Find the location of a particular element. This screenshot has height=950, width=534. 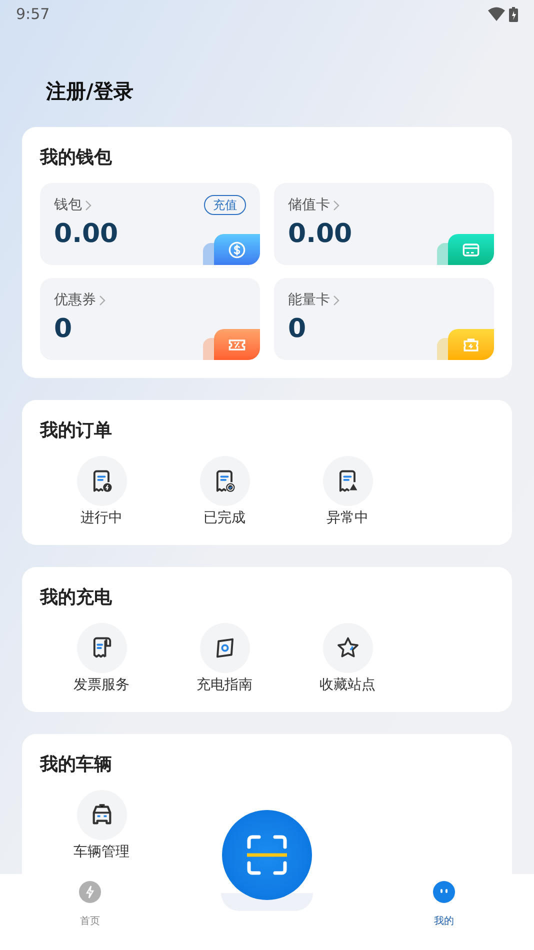

nav-tab: 我的 is located at coordinates (444, 915).